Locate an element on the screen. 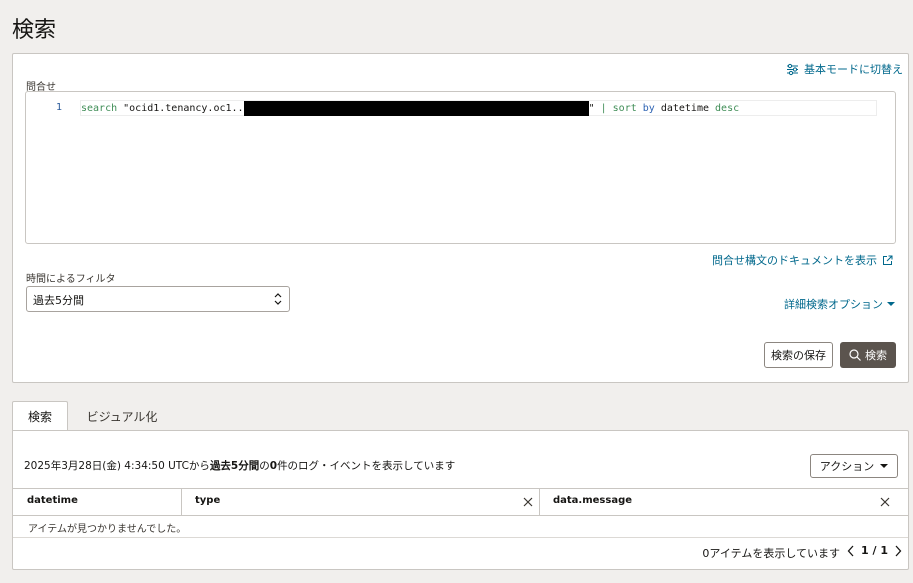 The height and width of the screenshot is (583, 913). actions-button: アクション is located at coordinates (854, 466).